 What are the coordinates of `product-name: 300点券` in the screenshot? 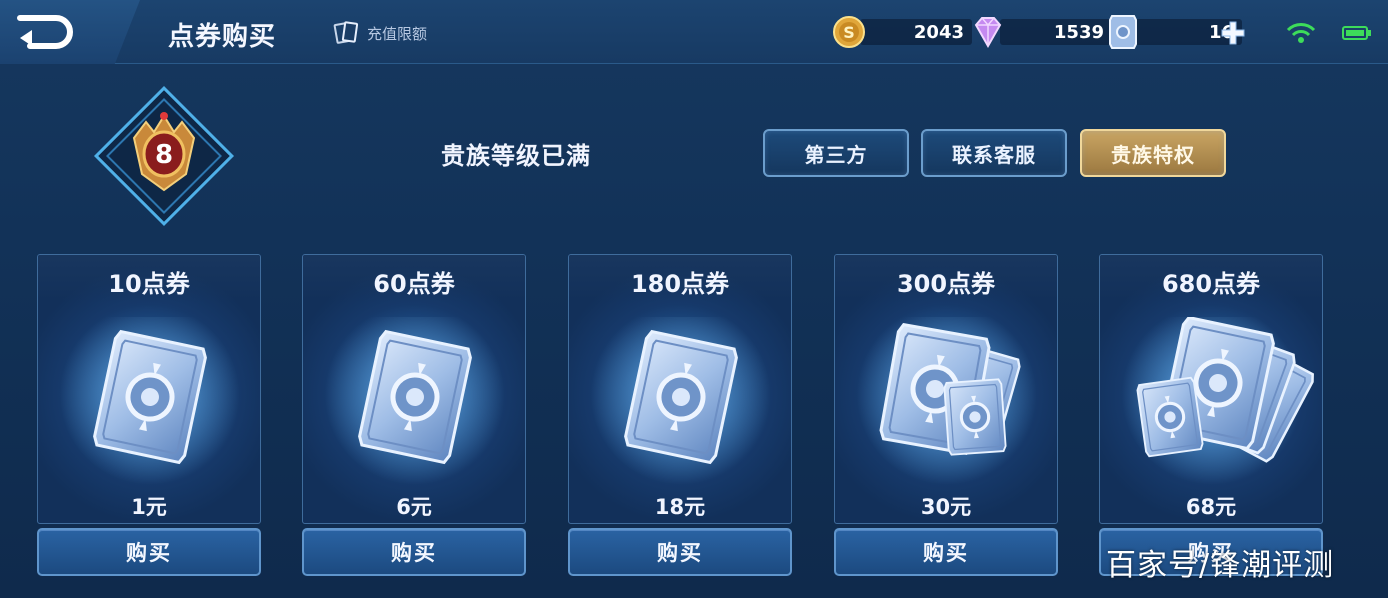 It's located at (946, 284).